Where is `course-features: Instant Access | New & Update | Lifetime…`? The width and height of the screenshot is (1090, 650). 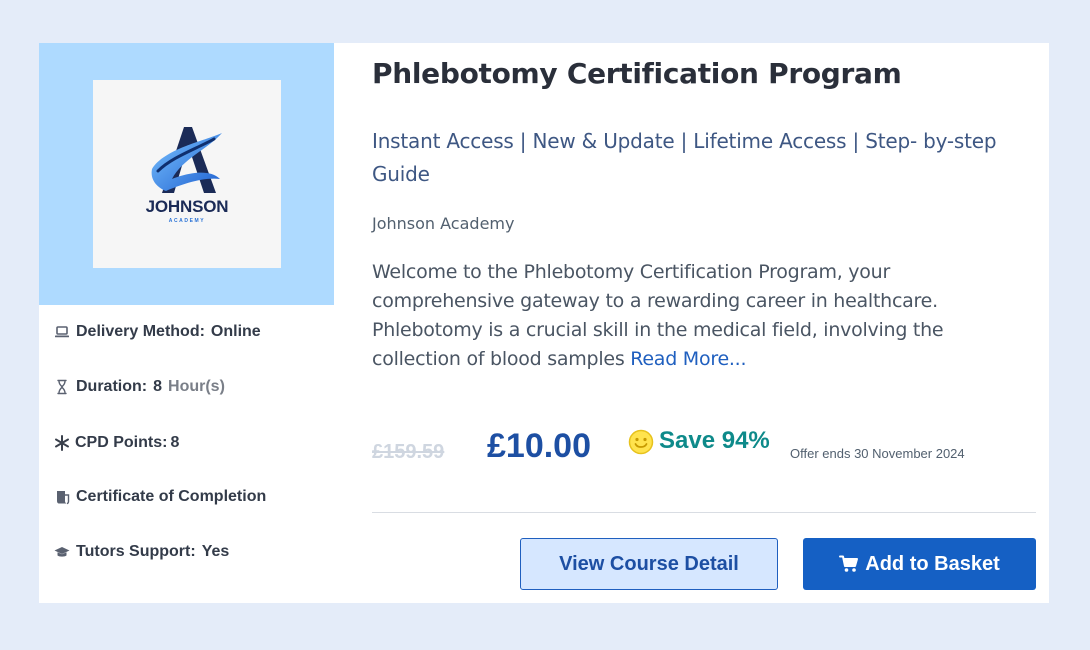 course-features: Instant Access | New & Update | Lifetime… is located at coordinates (684, 157).